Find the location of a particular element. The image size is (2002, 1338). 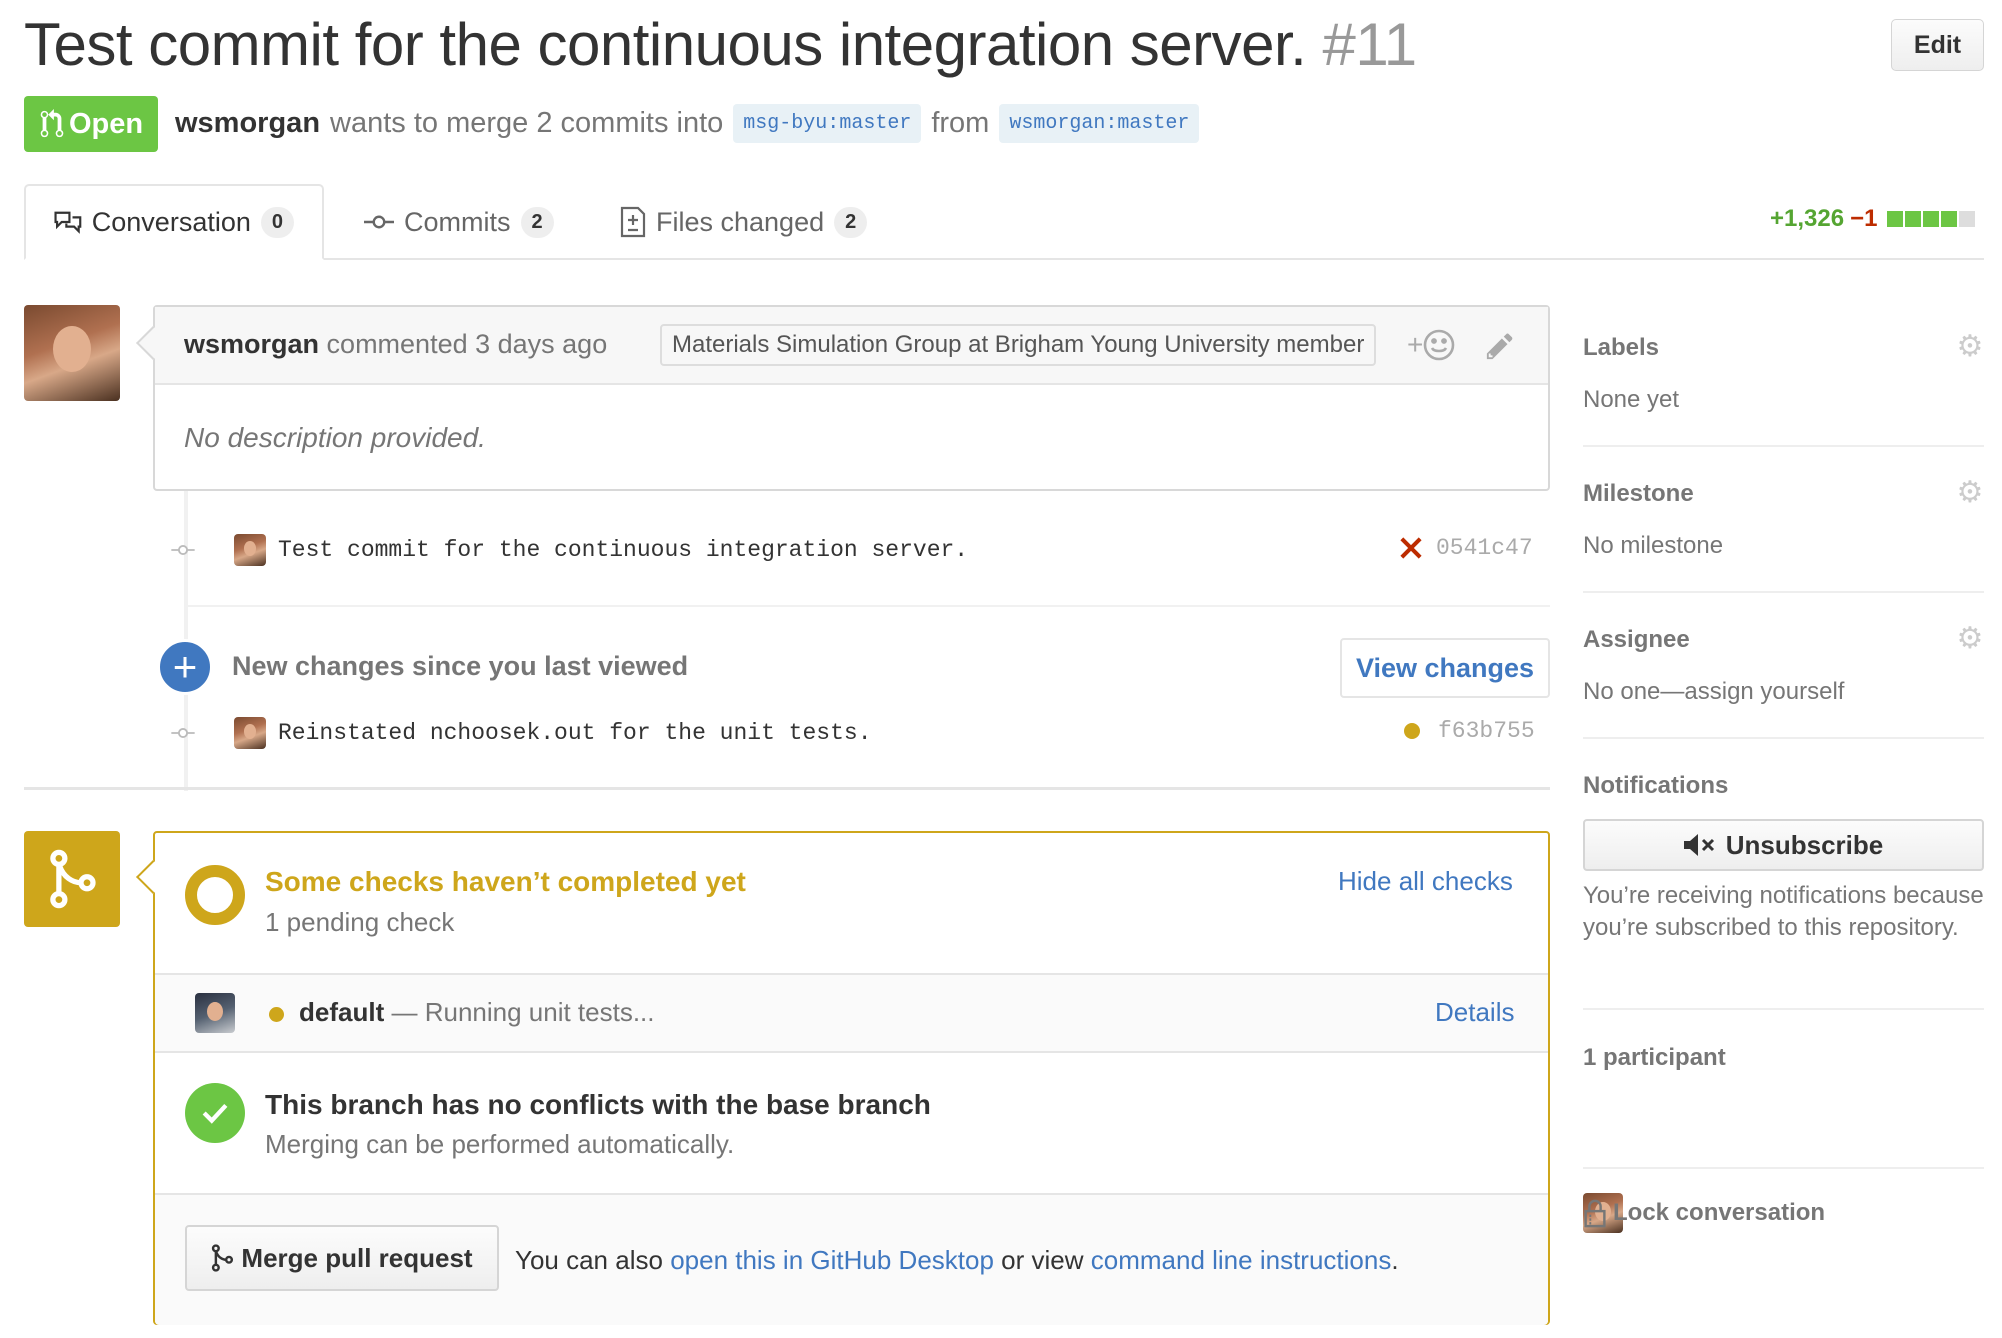

lock-label: Lock conversation is located at coordinates (1719, 1212).